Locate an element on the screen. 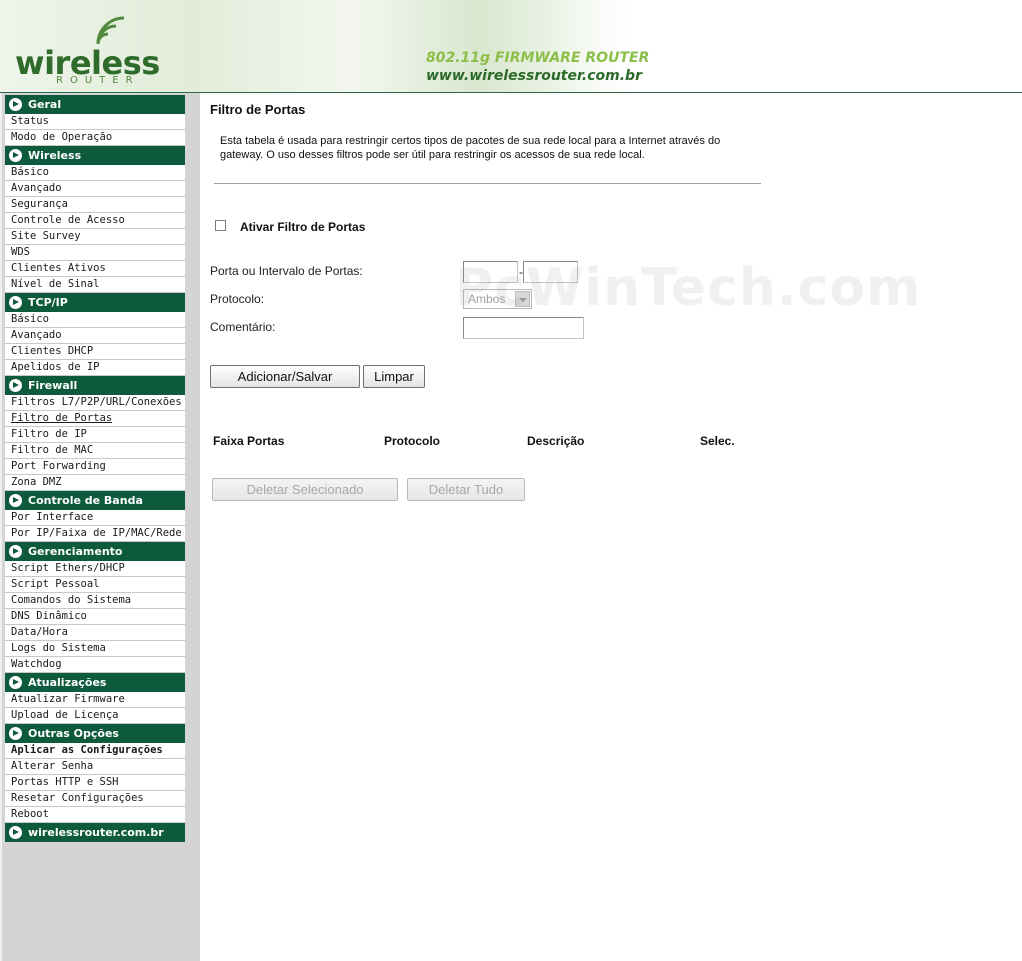 The width and height of the screenshot is (1022, 961). protocol-label: Protocolo: is located at coordinates (237, 299).